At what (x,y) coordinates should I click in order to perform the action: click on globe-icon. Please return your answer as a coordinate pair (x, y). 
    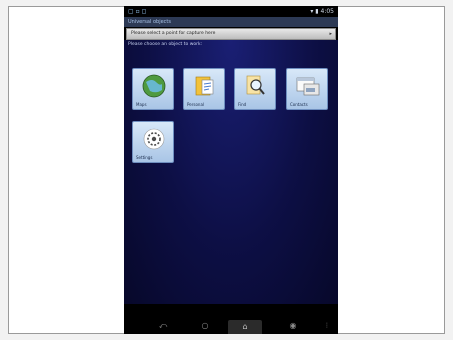
    Looking at the image, I should click on (154, 86).